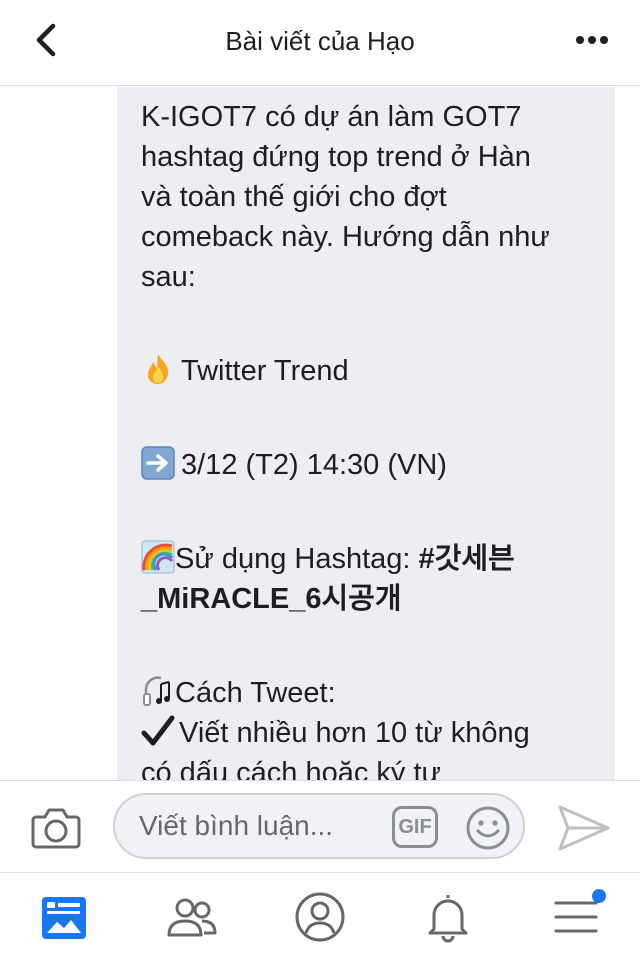 Image resolution: width=640 pixels, height=960 pixels. I want to click on friends-icon, so click(192, 917).